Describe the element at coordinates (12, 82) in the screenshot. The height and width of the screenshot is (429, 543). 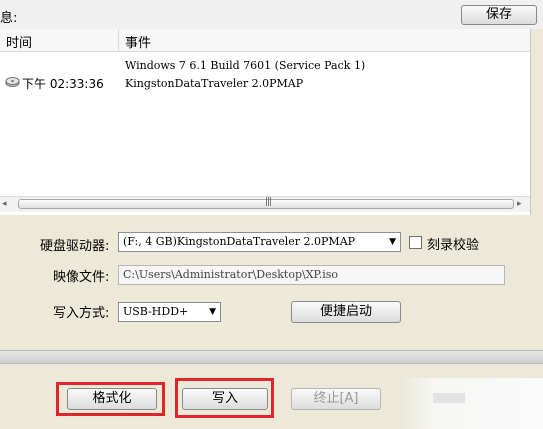
I see `disk-icon` at that location.